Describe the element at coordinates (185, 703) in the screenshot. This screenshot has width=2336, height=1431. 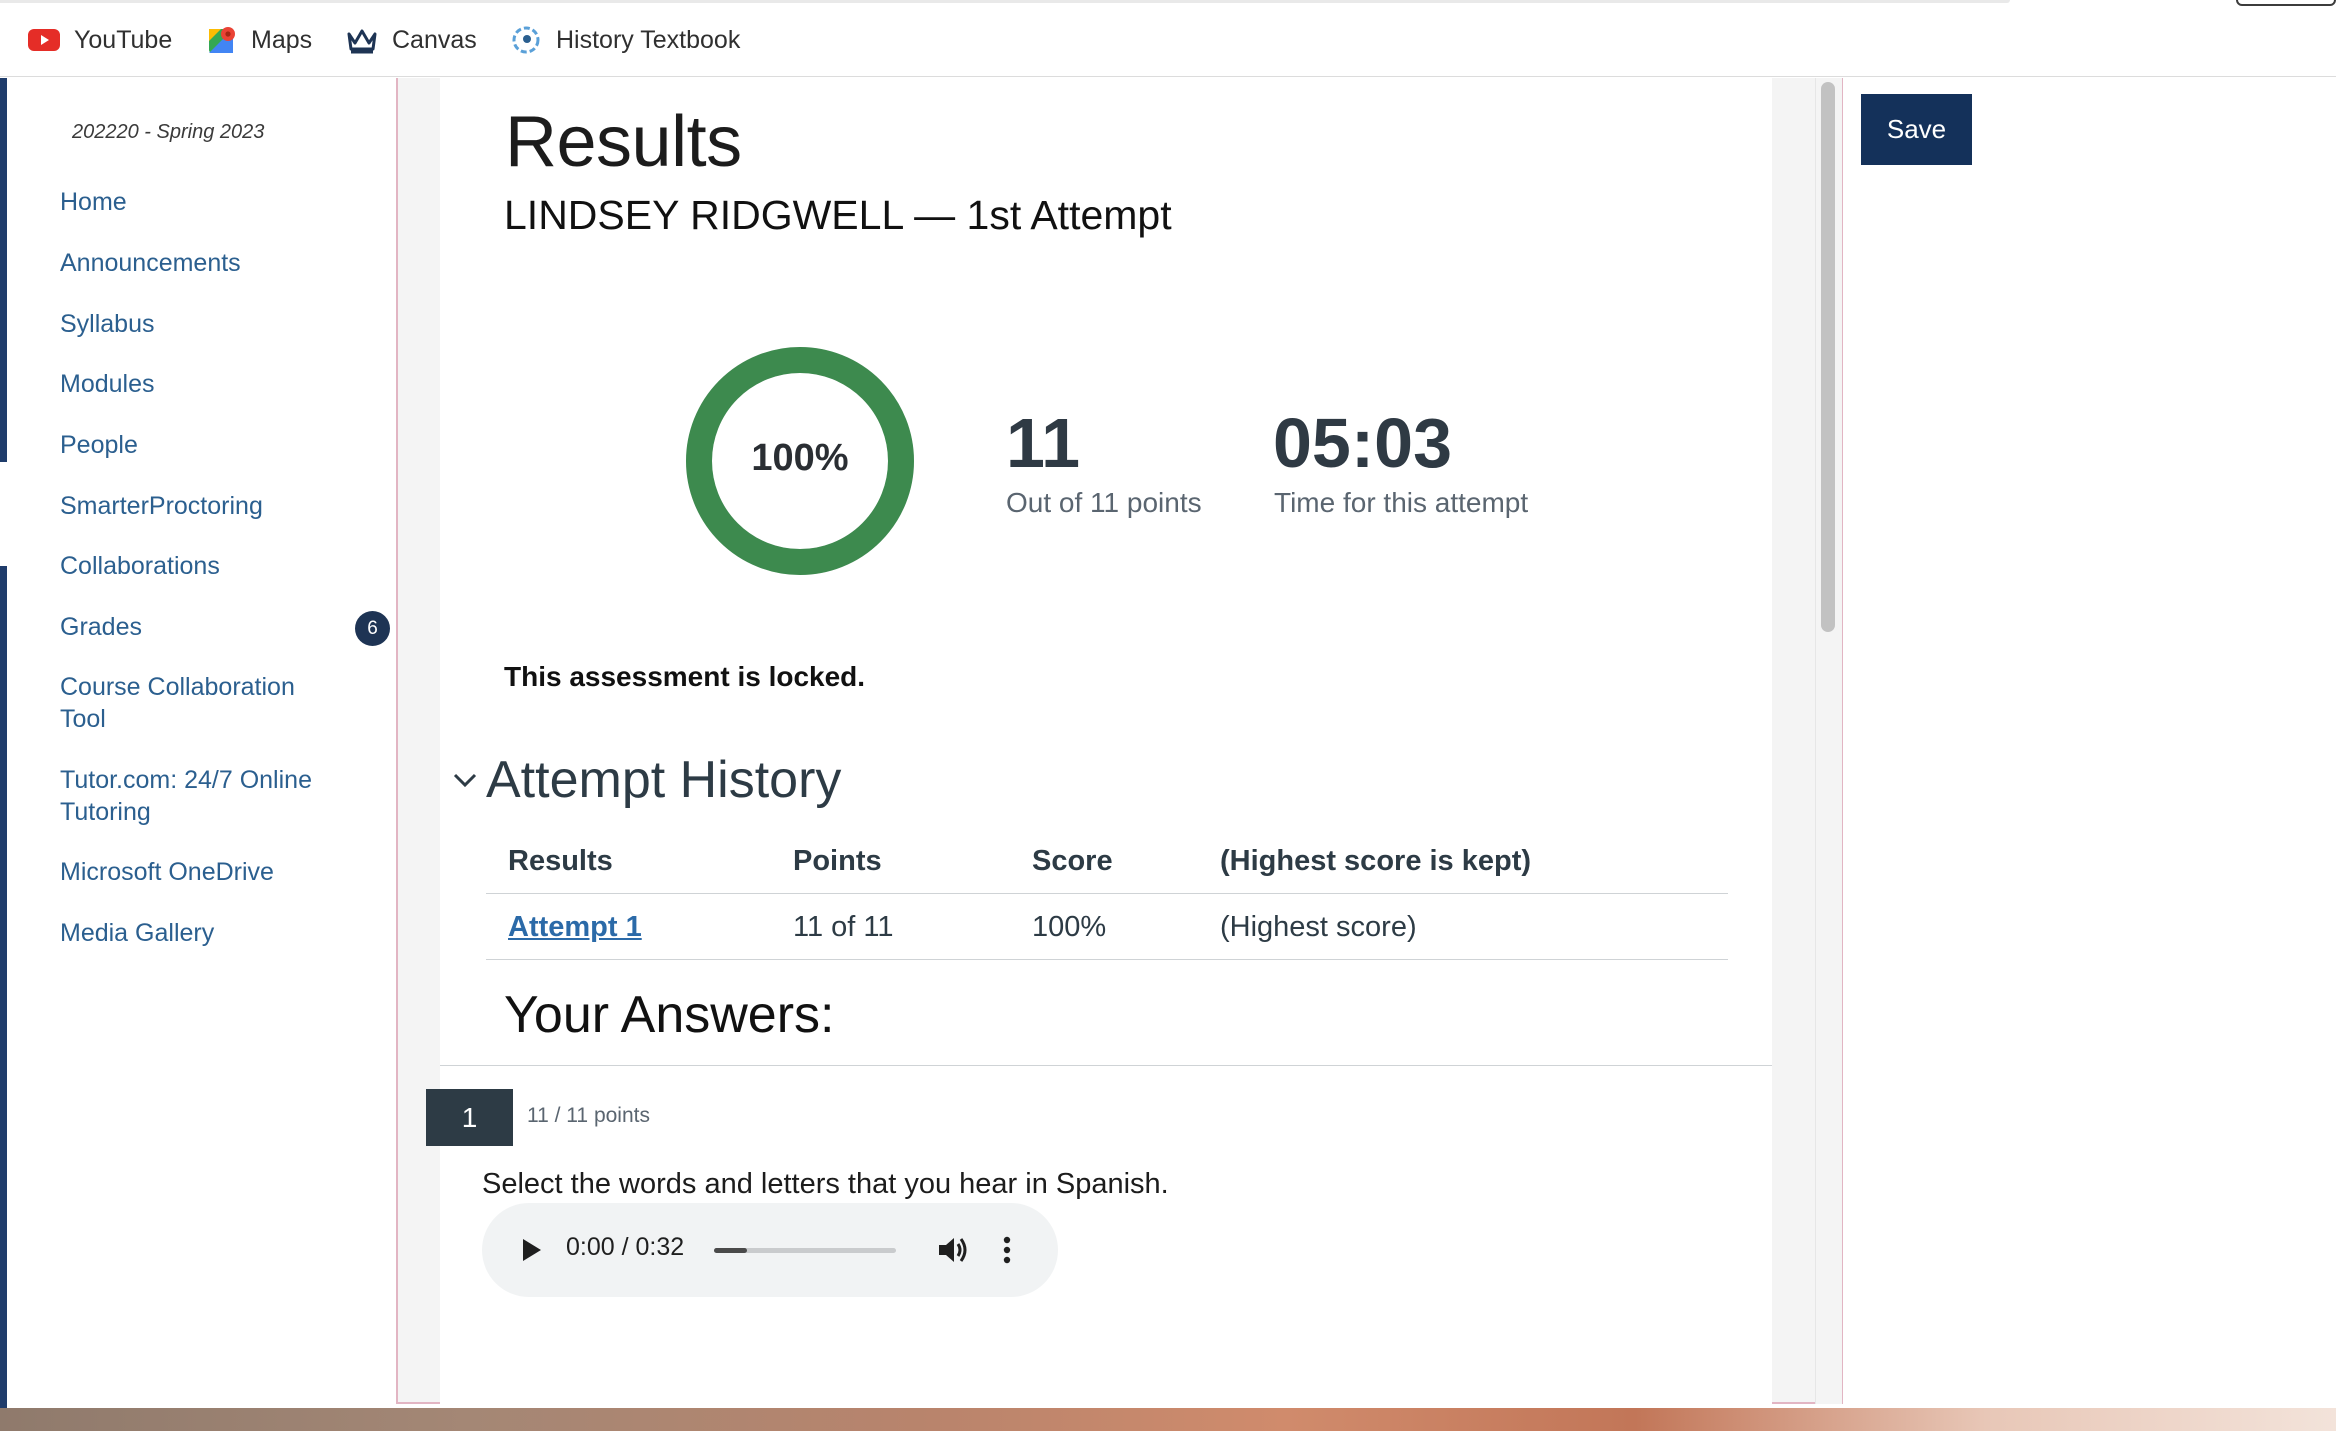
I see `nav-course-collaboration-tool: Course Collaboration Tool` at that location.